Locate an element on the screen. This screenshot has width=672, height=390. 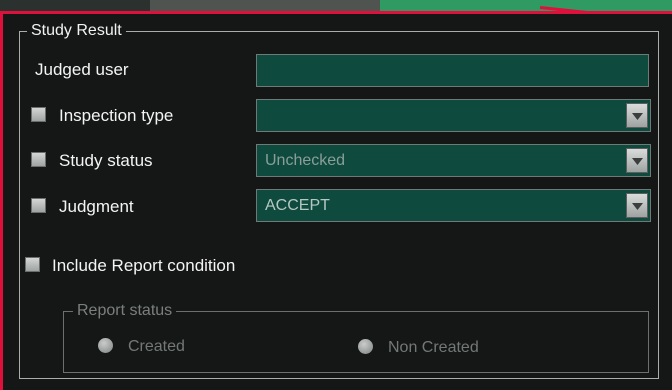
non-created-radio-label: Non Created is located at coordinates (433, 347).